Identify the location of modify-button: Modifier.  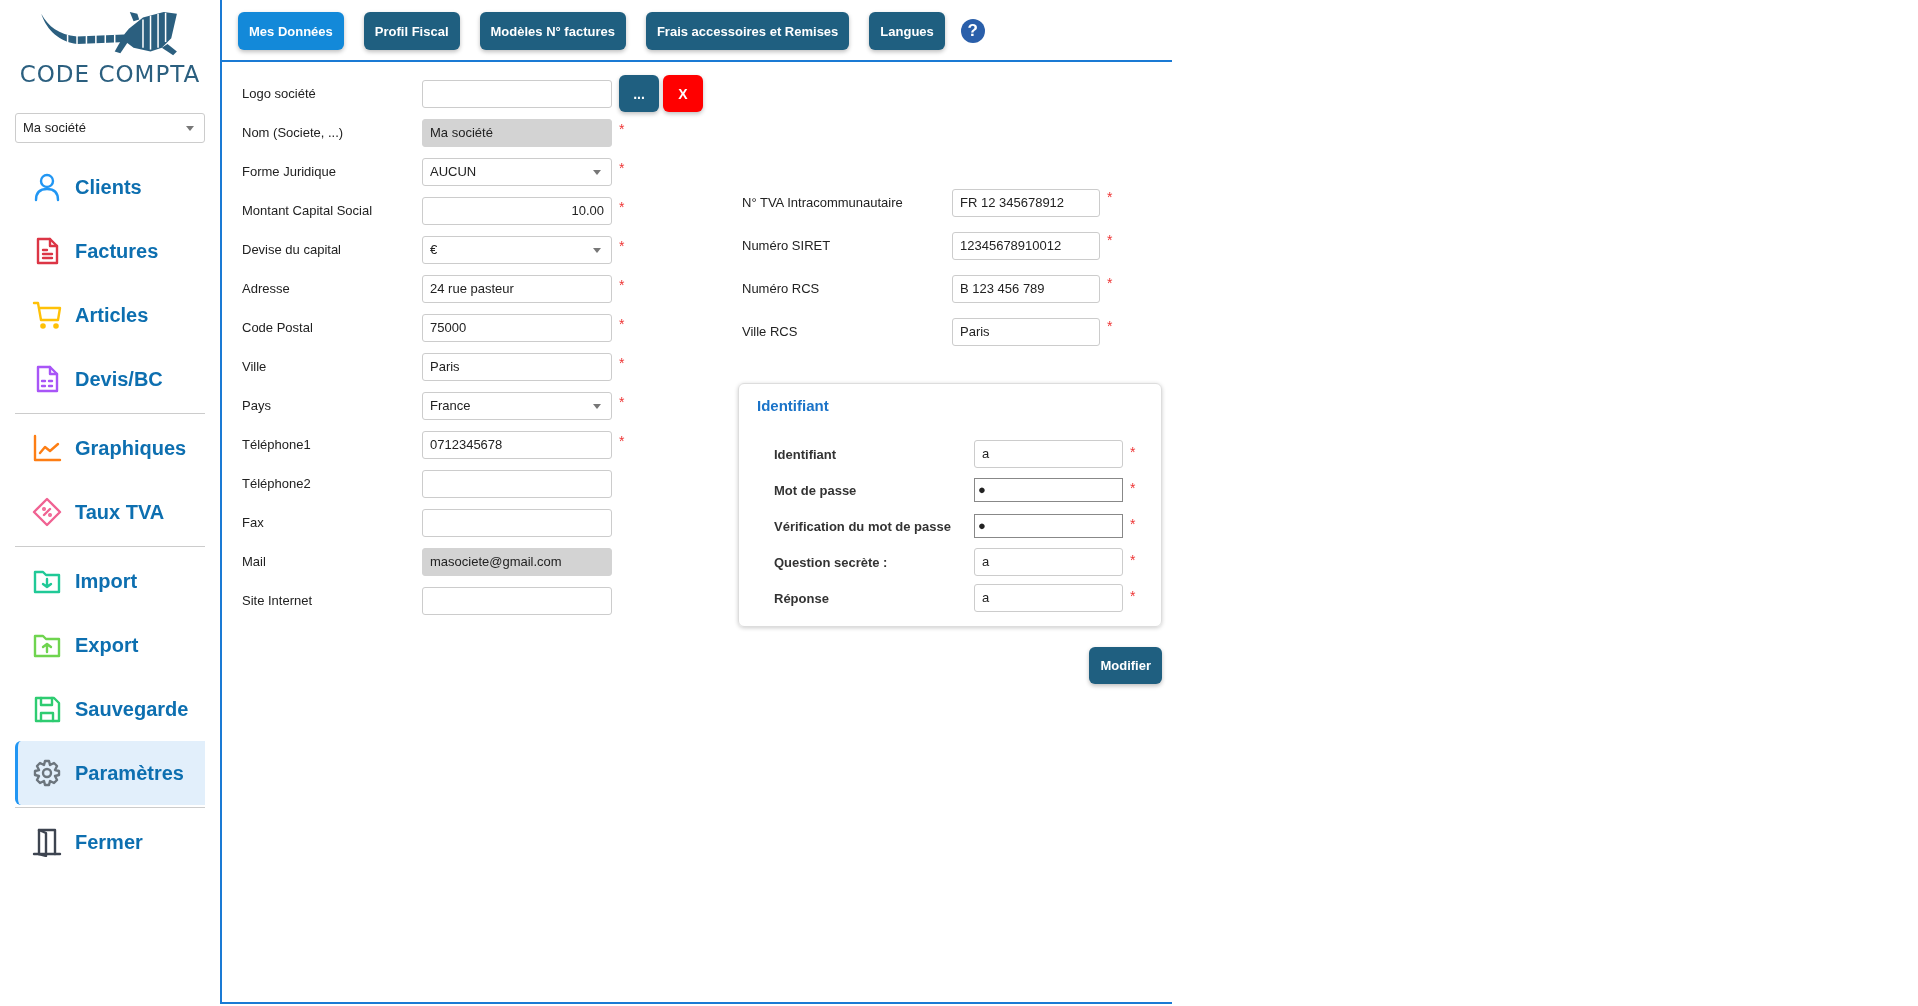
(1125, 665).